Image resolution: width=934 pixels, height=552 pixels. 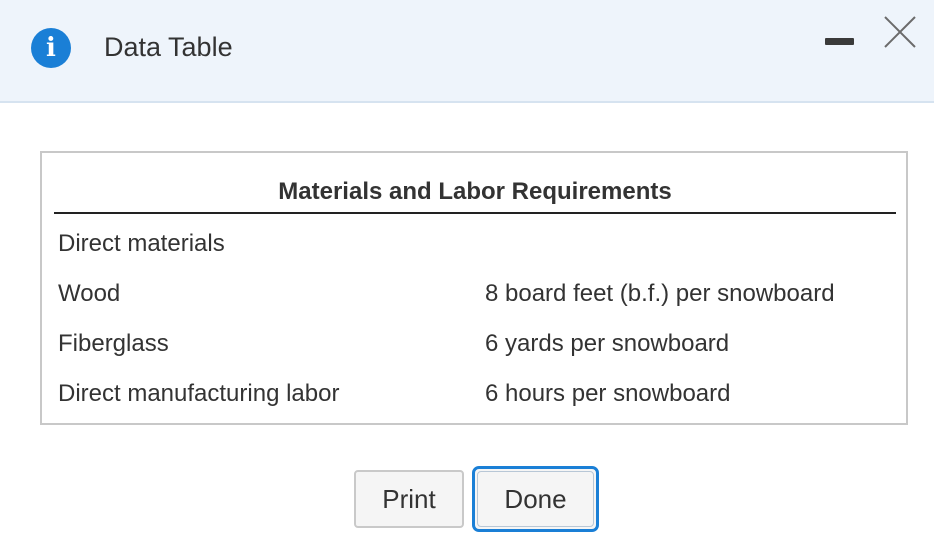 I want to click on row-item-label: Direct manufacturing labor, so click(x=199, y=393).